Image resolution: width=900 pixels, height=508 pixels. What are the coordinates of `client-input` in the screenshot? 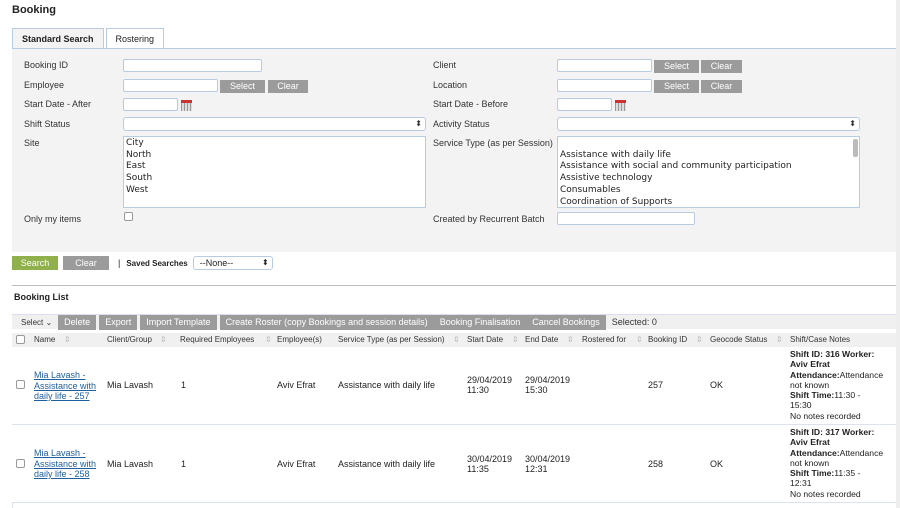 It's located at (604, 65).